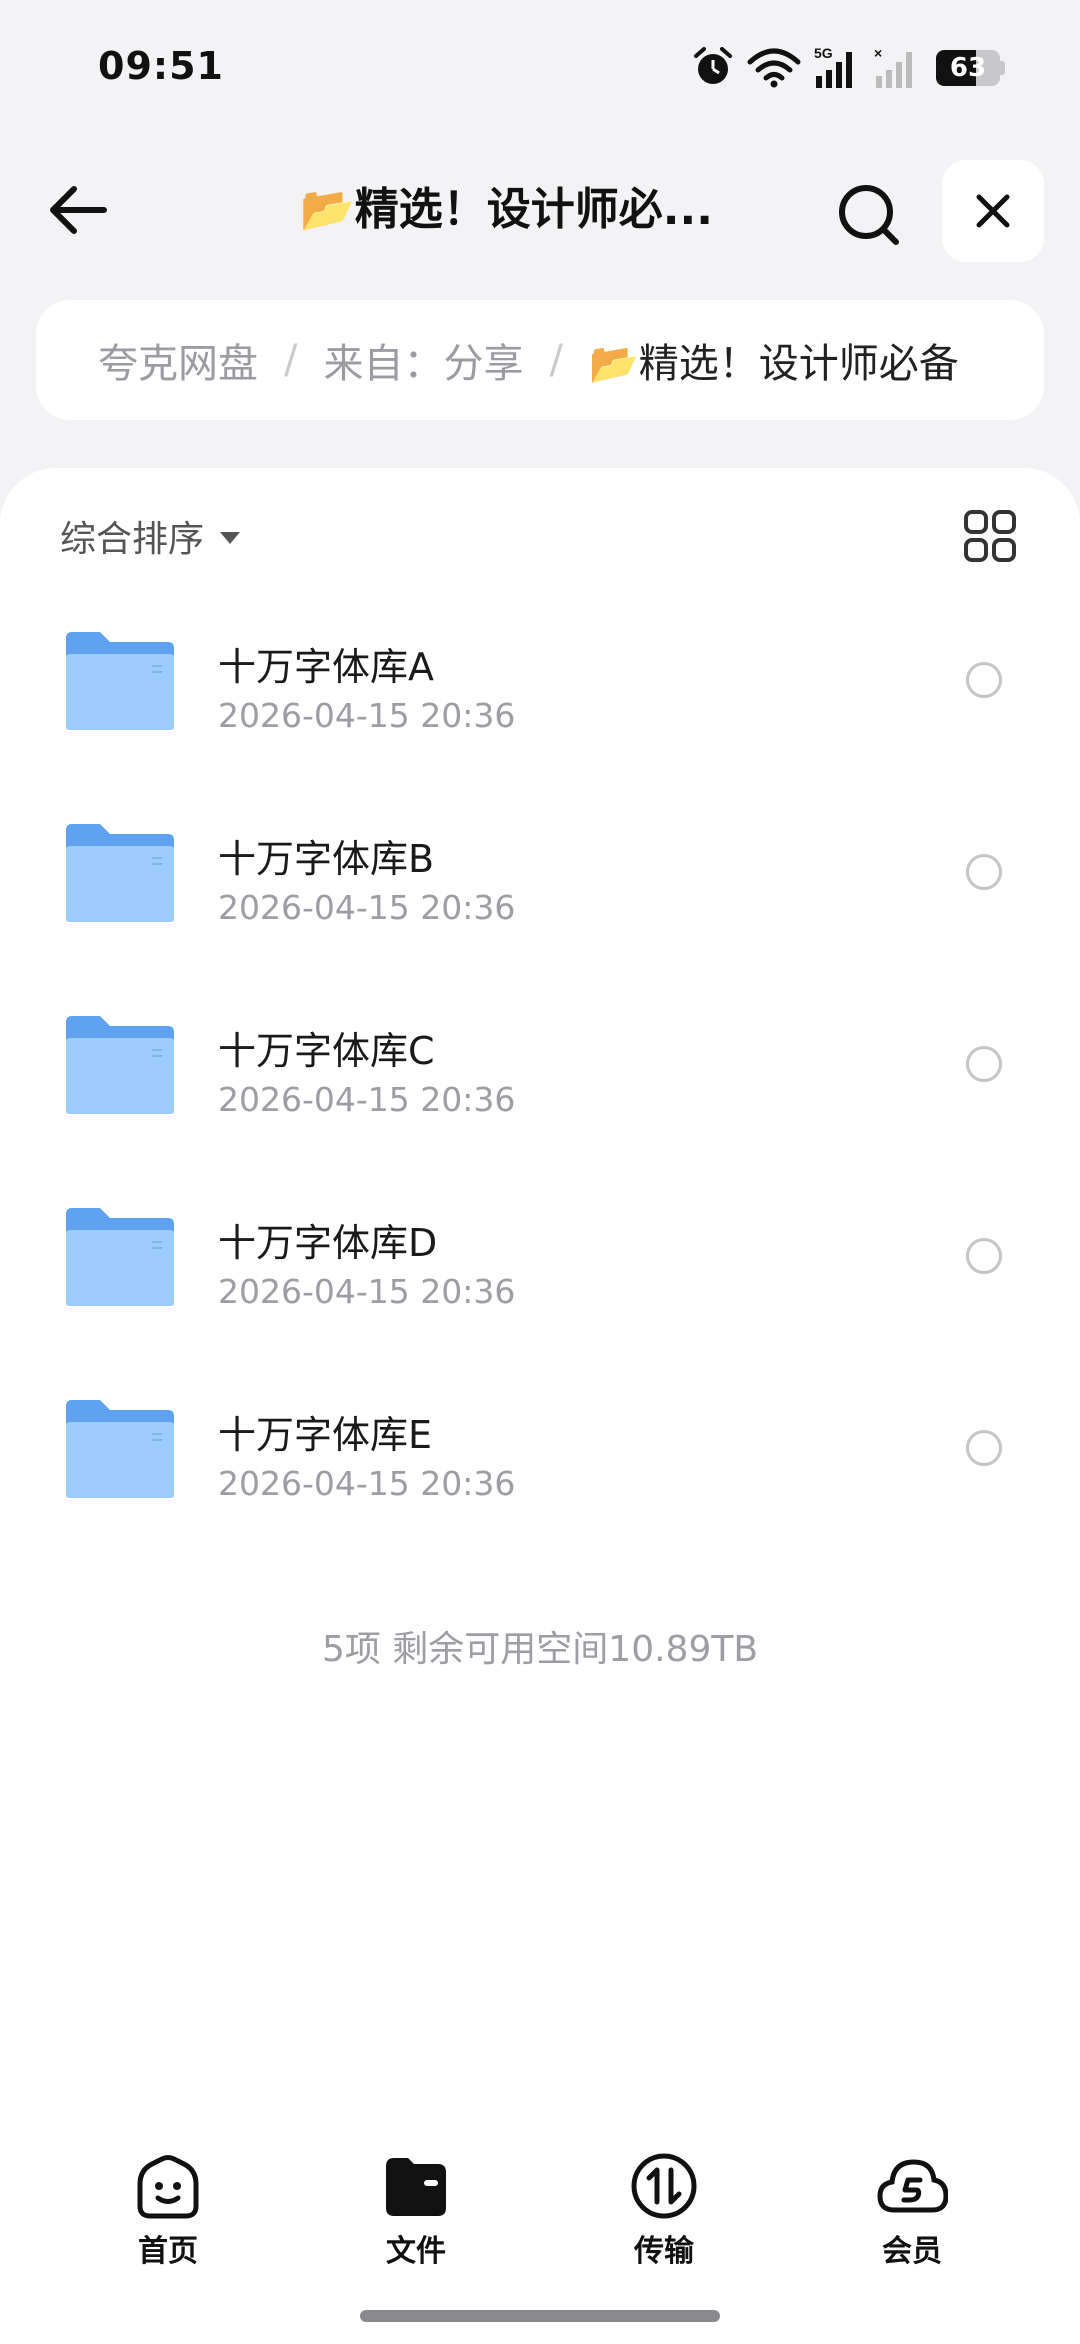  I want to click on file-row: 十万字体库B 2026-04-15 20:36, so click(540, 880).